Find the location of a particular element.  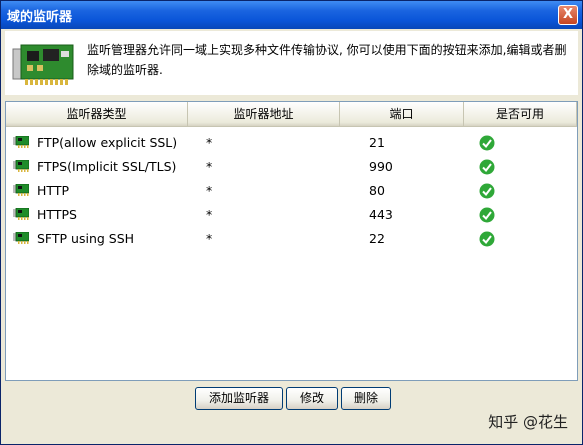

listener-type: SFTP using SSH is located at coordinates (86, 238).